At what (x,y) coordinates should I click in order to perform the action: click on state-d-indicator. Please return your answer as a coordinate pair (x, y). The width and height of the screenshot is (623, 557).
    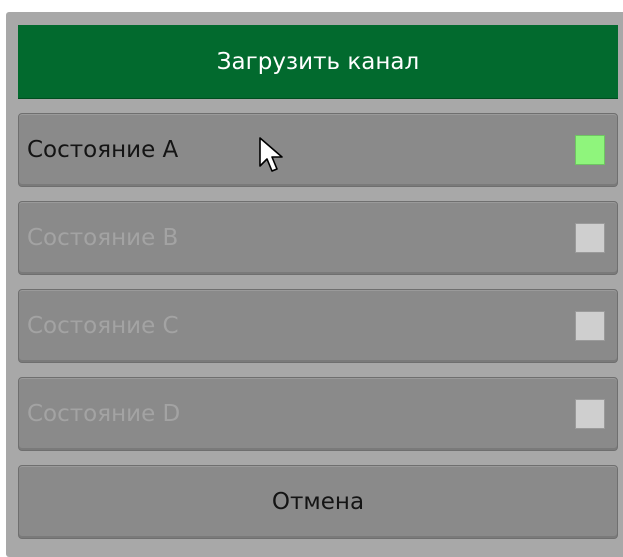
    Looking at the image, I should click on (590, 414).